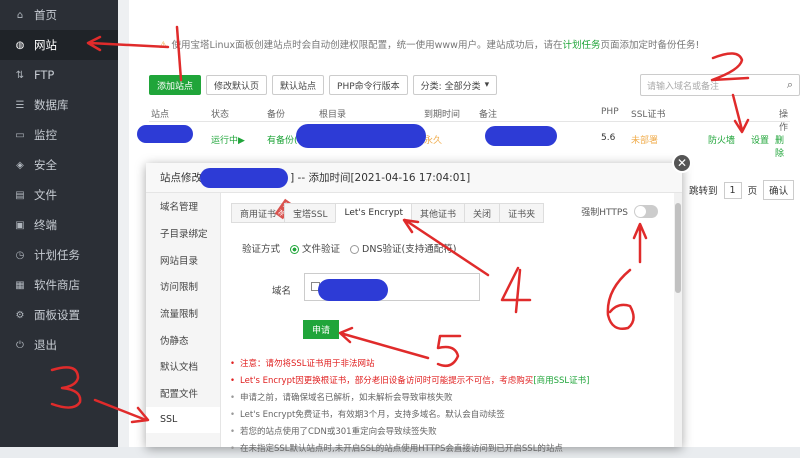  What do you see at coordinates (45, 345) in the screenshot?
I see `sidebar-item-label: 退出` at bounding box center [45, 345].